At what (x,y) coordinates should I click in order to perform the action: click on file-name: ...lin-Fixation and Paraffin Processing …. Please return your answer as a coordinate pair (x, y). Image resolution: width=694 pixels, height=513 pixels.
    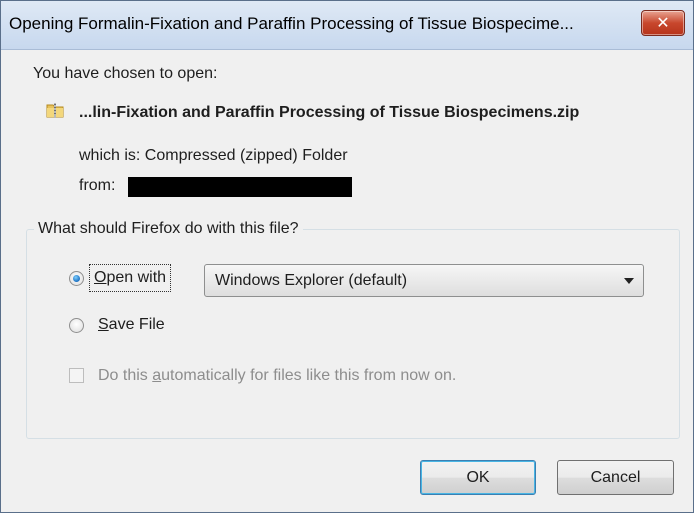
    Looking at the image, I should click on (329, 112).